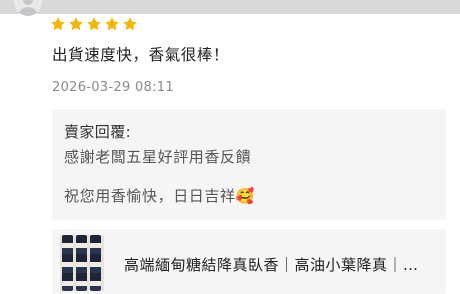  I want to click on seller-reply-title: 賣家回覆:, so click(98, 132).